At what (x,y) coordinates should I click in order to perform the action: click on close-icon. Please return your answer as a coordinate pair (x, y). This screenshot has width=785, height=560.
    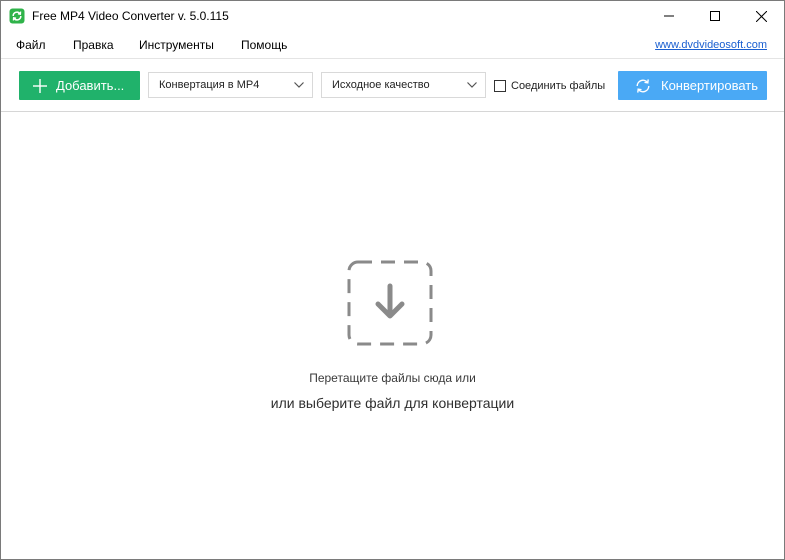
    Looking at the image, I should click on (761, 16).